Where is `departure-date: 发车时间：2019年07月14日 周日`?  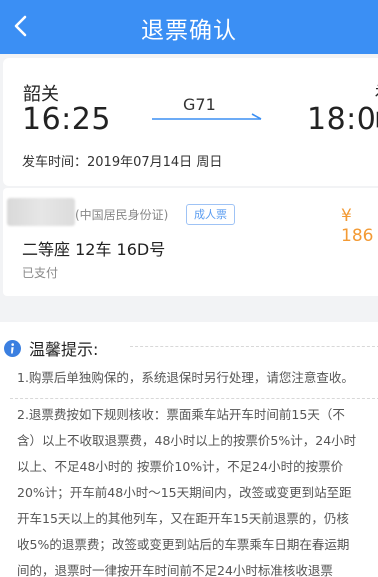 departure-date: 发车时间：2019年07月14日 周日 is located at coordinates (122, 160).